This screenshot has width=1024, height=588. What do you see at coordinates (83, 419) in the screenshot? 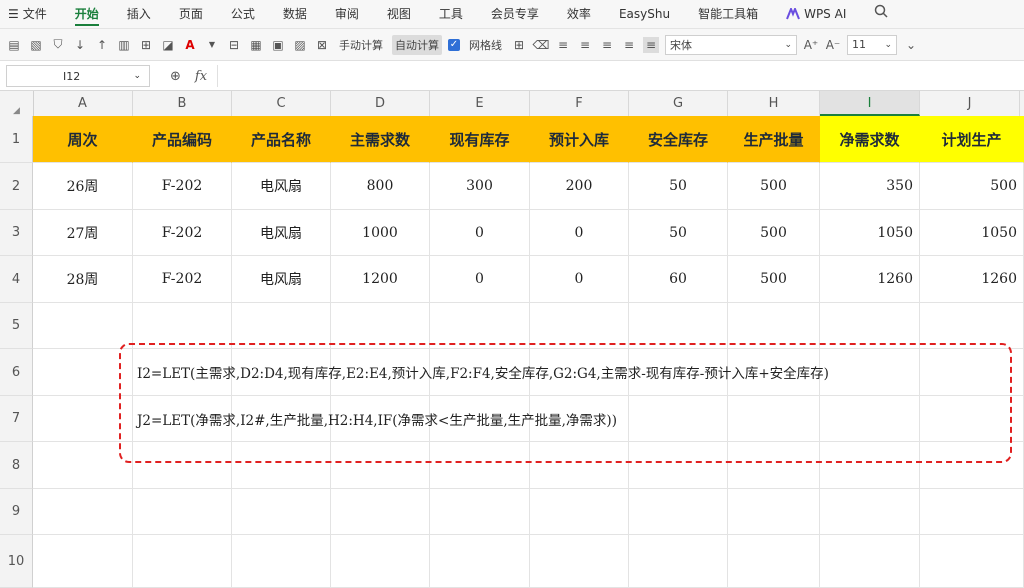
I see `cell-a7` at bounding box center [83, 419].